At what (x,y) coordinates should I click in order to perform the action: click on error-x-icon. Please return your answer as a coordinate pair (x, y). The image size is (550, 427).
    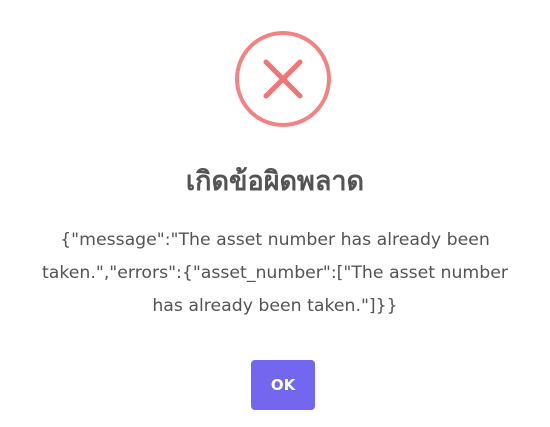
    Looking at the image, I should click on (283, 79).